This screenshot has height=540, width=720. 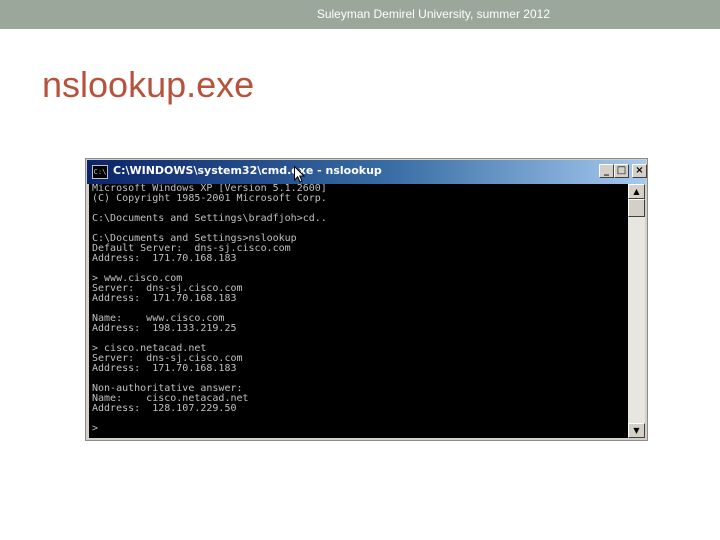 What do you see at coordinates (209, 218) in the screenshot?
I see `console-line: C:\Documents and Settings\bradfjoh>cd..` at bounding box center [209, 218].